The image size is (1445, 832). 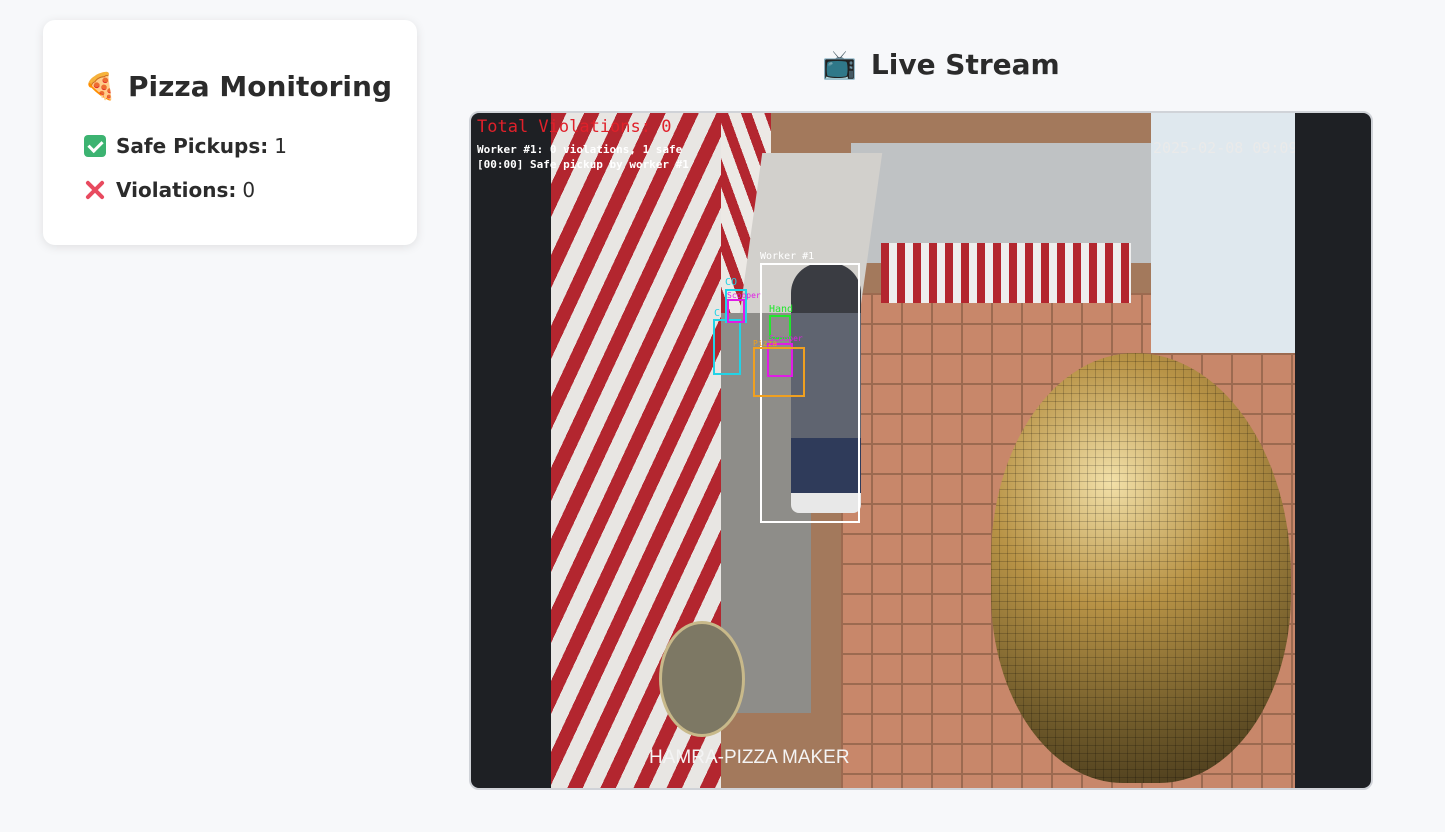 What do you see at coordinates (580, 149) in the screenshot?
I see `worker-summary-overlay: Worker #1: 0 violations, 1 safe` at bounding box center [580, 149].